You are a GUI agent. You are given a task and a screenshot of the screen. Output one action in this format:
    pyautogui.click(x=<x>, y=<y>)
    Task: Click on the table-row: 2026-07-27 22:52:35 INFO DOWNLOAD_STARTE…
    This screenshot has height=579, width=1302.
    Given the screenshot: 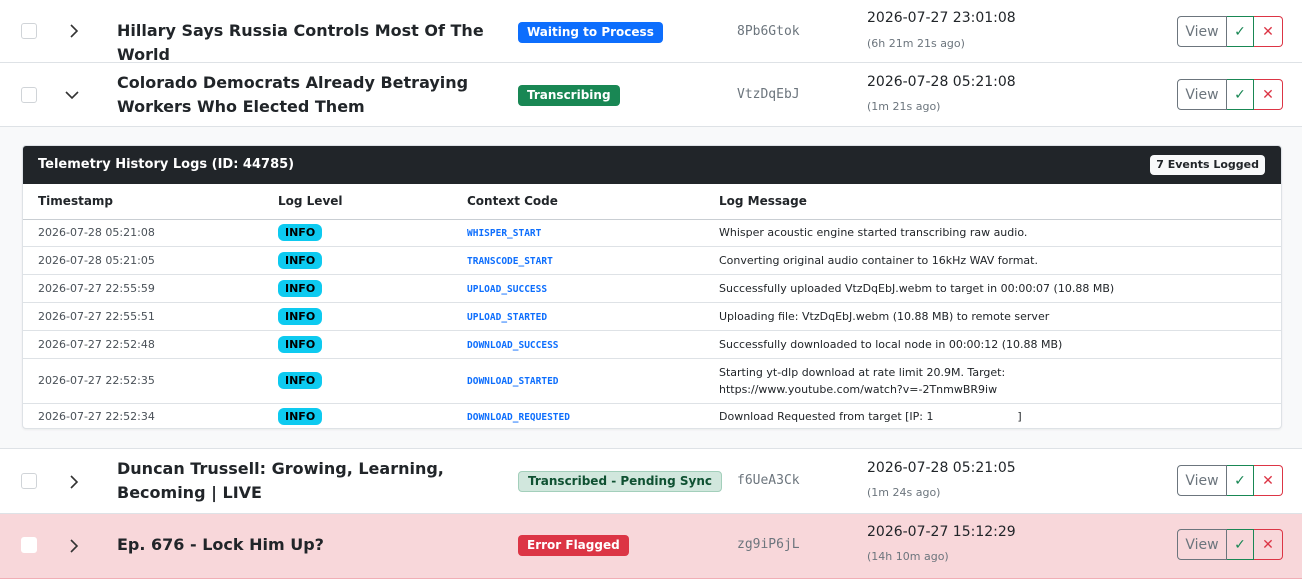 What is the action you would take?
    pyautogui.click(x=652, y=381)
    